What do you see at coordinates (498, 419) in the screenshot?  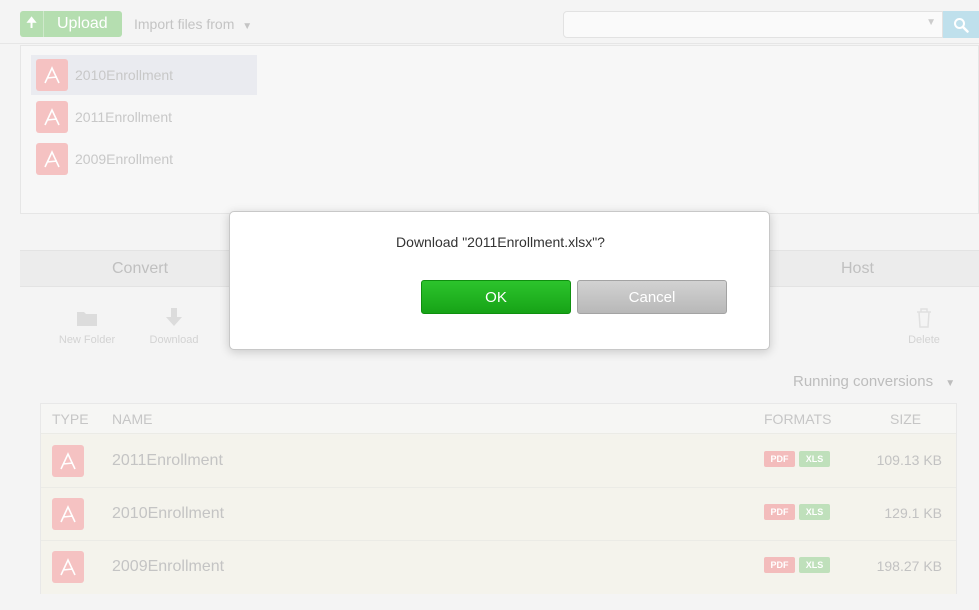 I see `table-header: TYPE NAME FORMATS SIZE` at bounding box center [498, 419].